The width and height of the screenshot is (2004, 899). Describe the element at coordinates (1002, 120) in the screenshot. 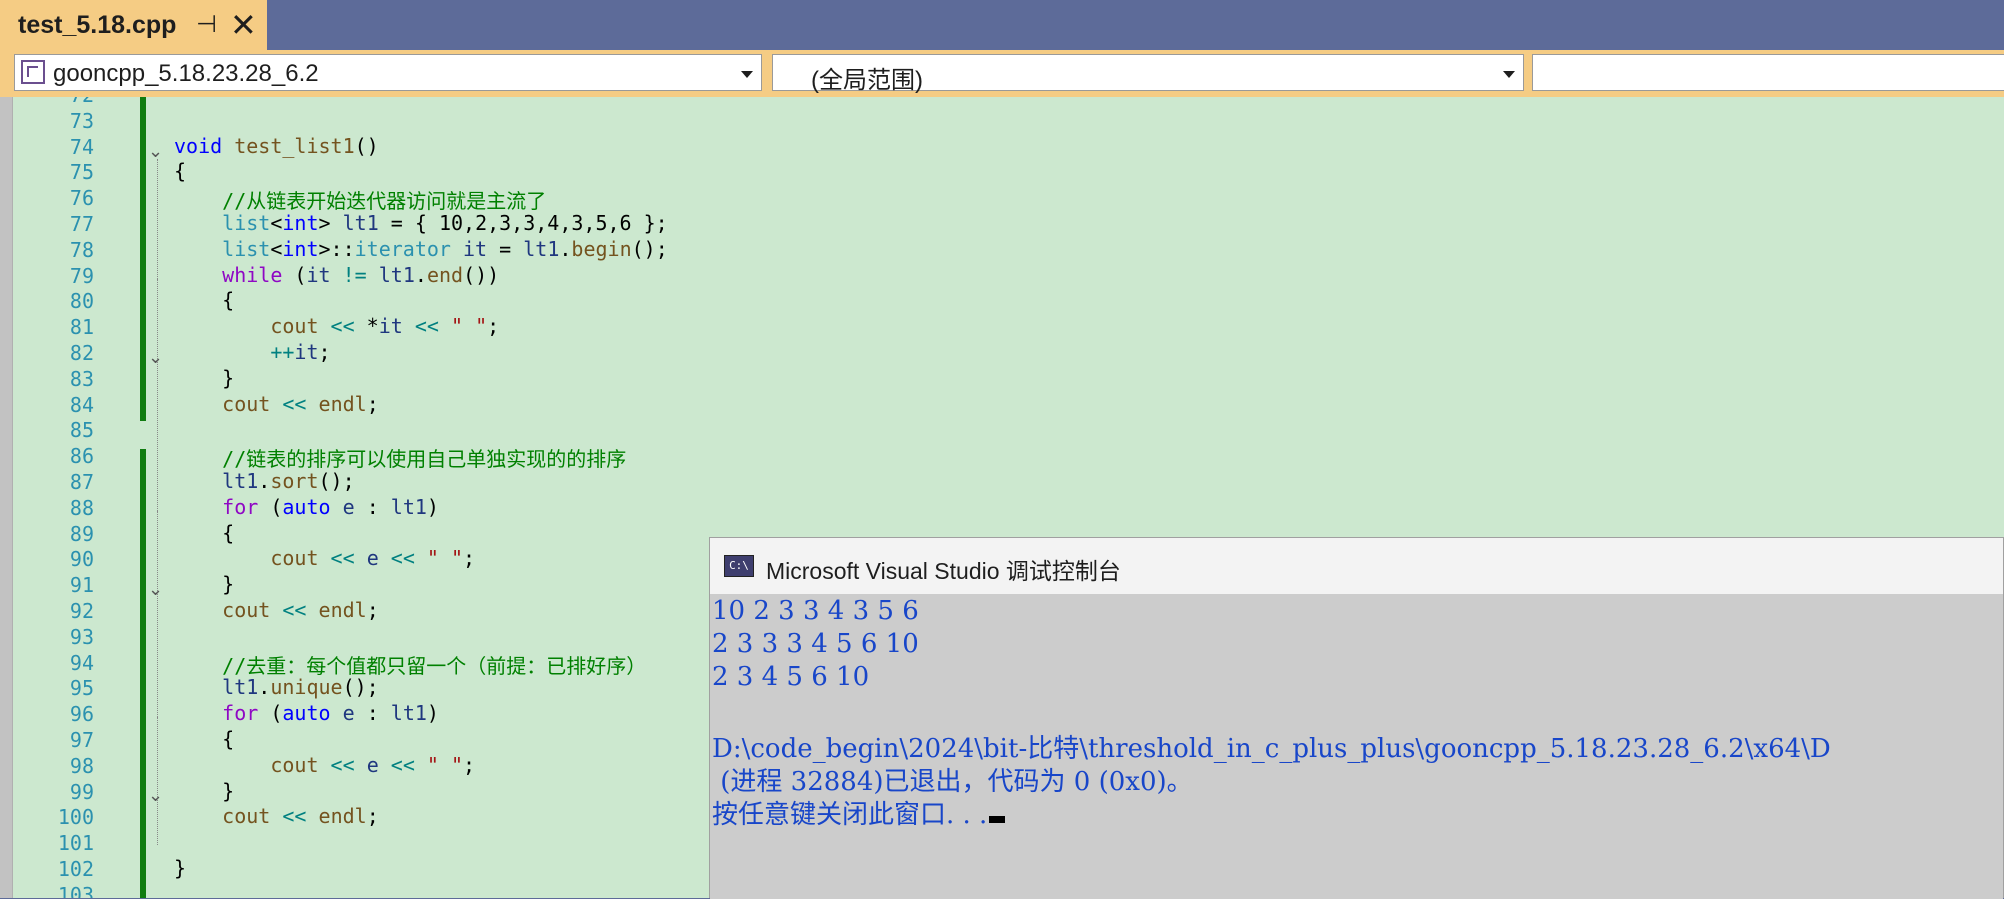

I see `code-line: 73` at that location.